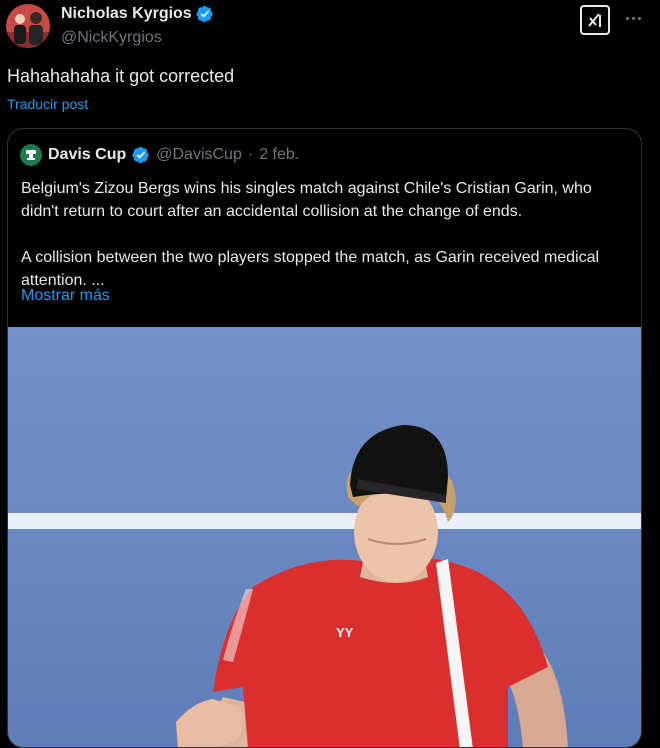  I want to click on quoted-author-name: Davis Cup, so click(87, 155).